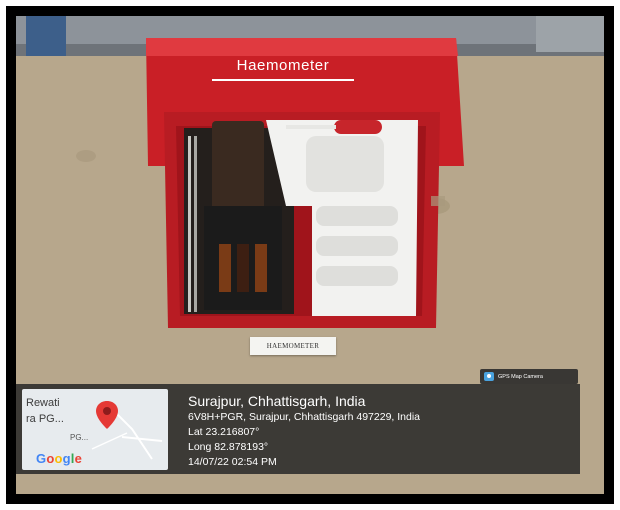  I want to click on dropper-bulb, so click(358, 127).